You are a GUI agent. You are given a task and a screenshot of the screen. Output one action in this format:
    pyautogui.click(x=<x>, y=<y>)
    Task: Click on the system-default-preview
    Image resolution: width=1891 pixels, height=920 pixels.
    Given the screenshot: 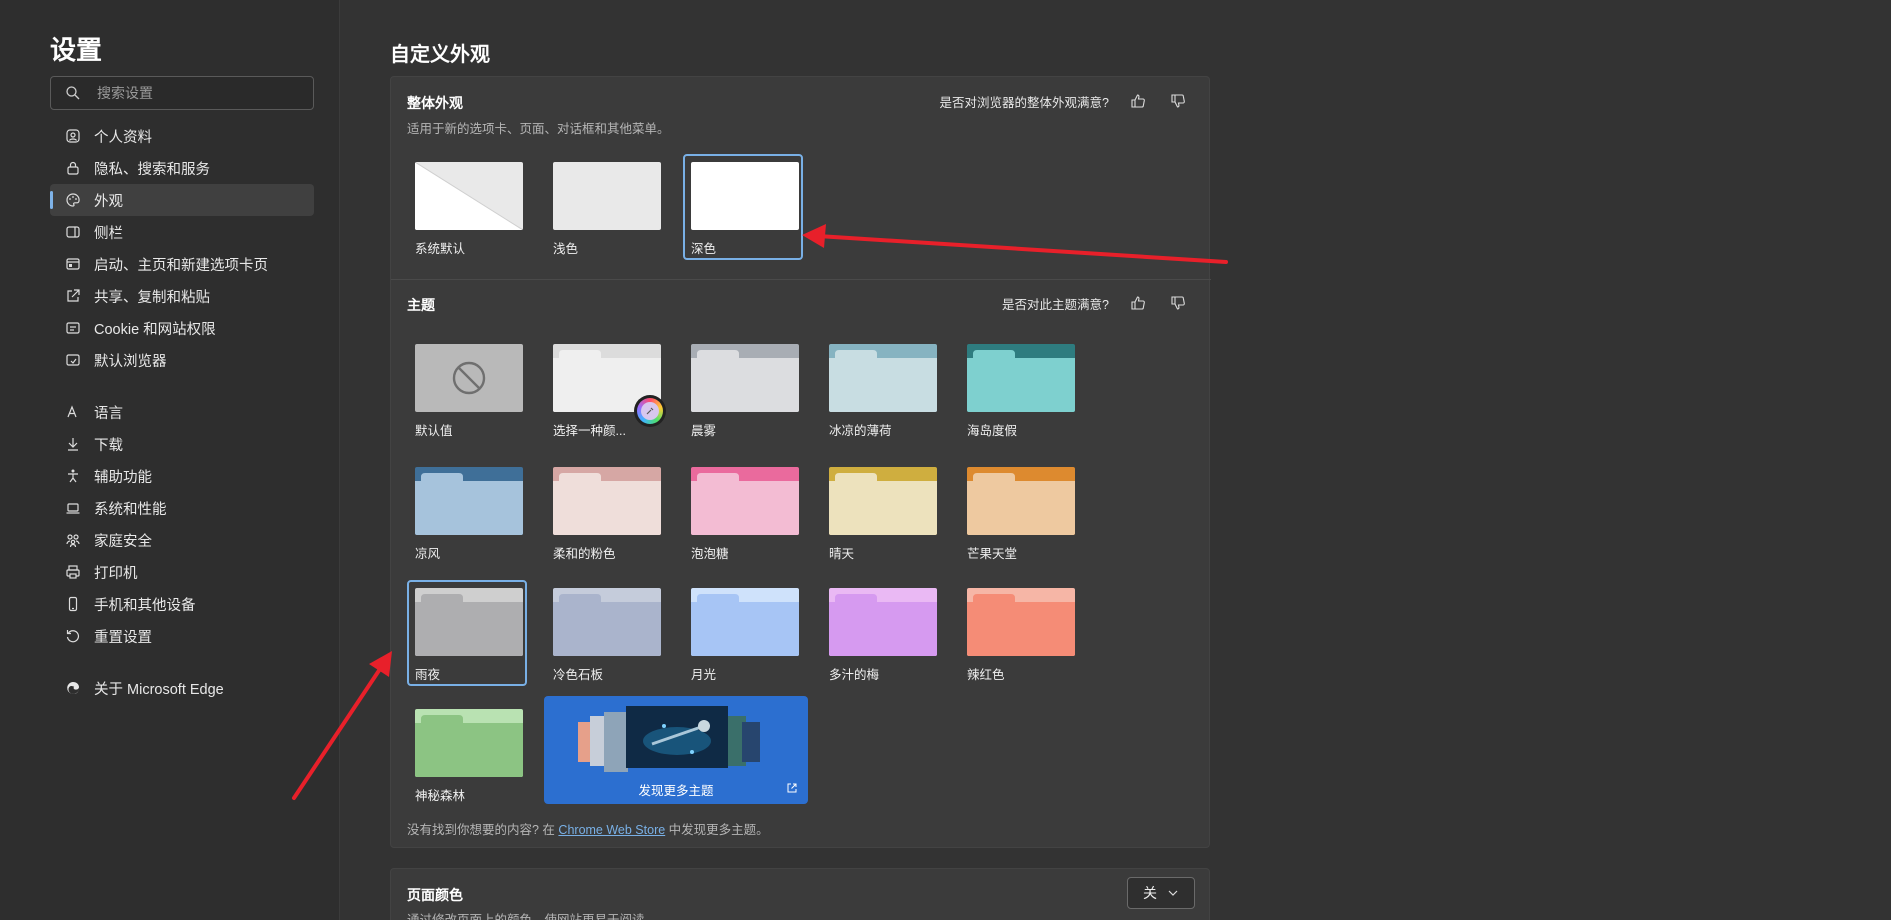 What is the action you would take?
    pyautogui.click(x=469, y=196)
    